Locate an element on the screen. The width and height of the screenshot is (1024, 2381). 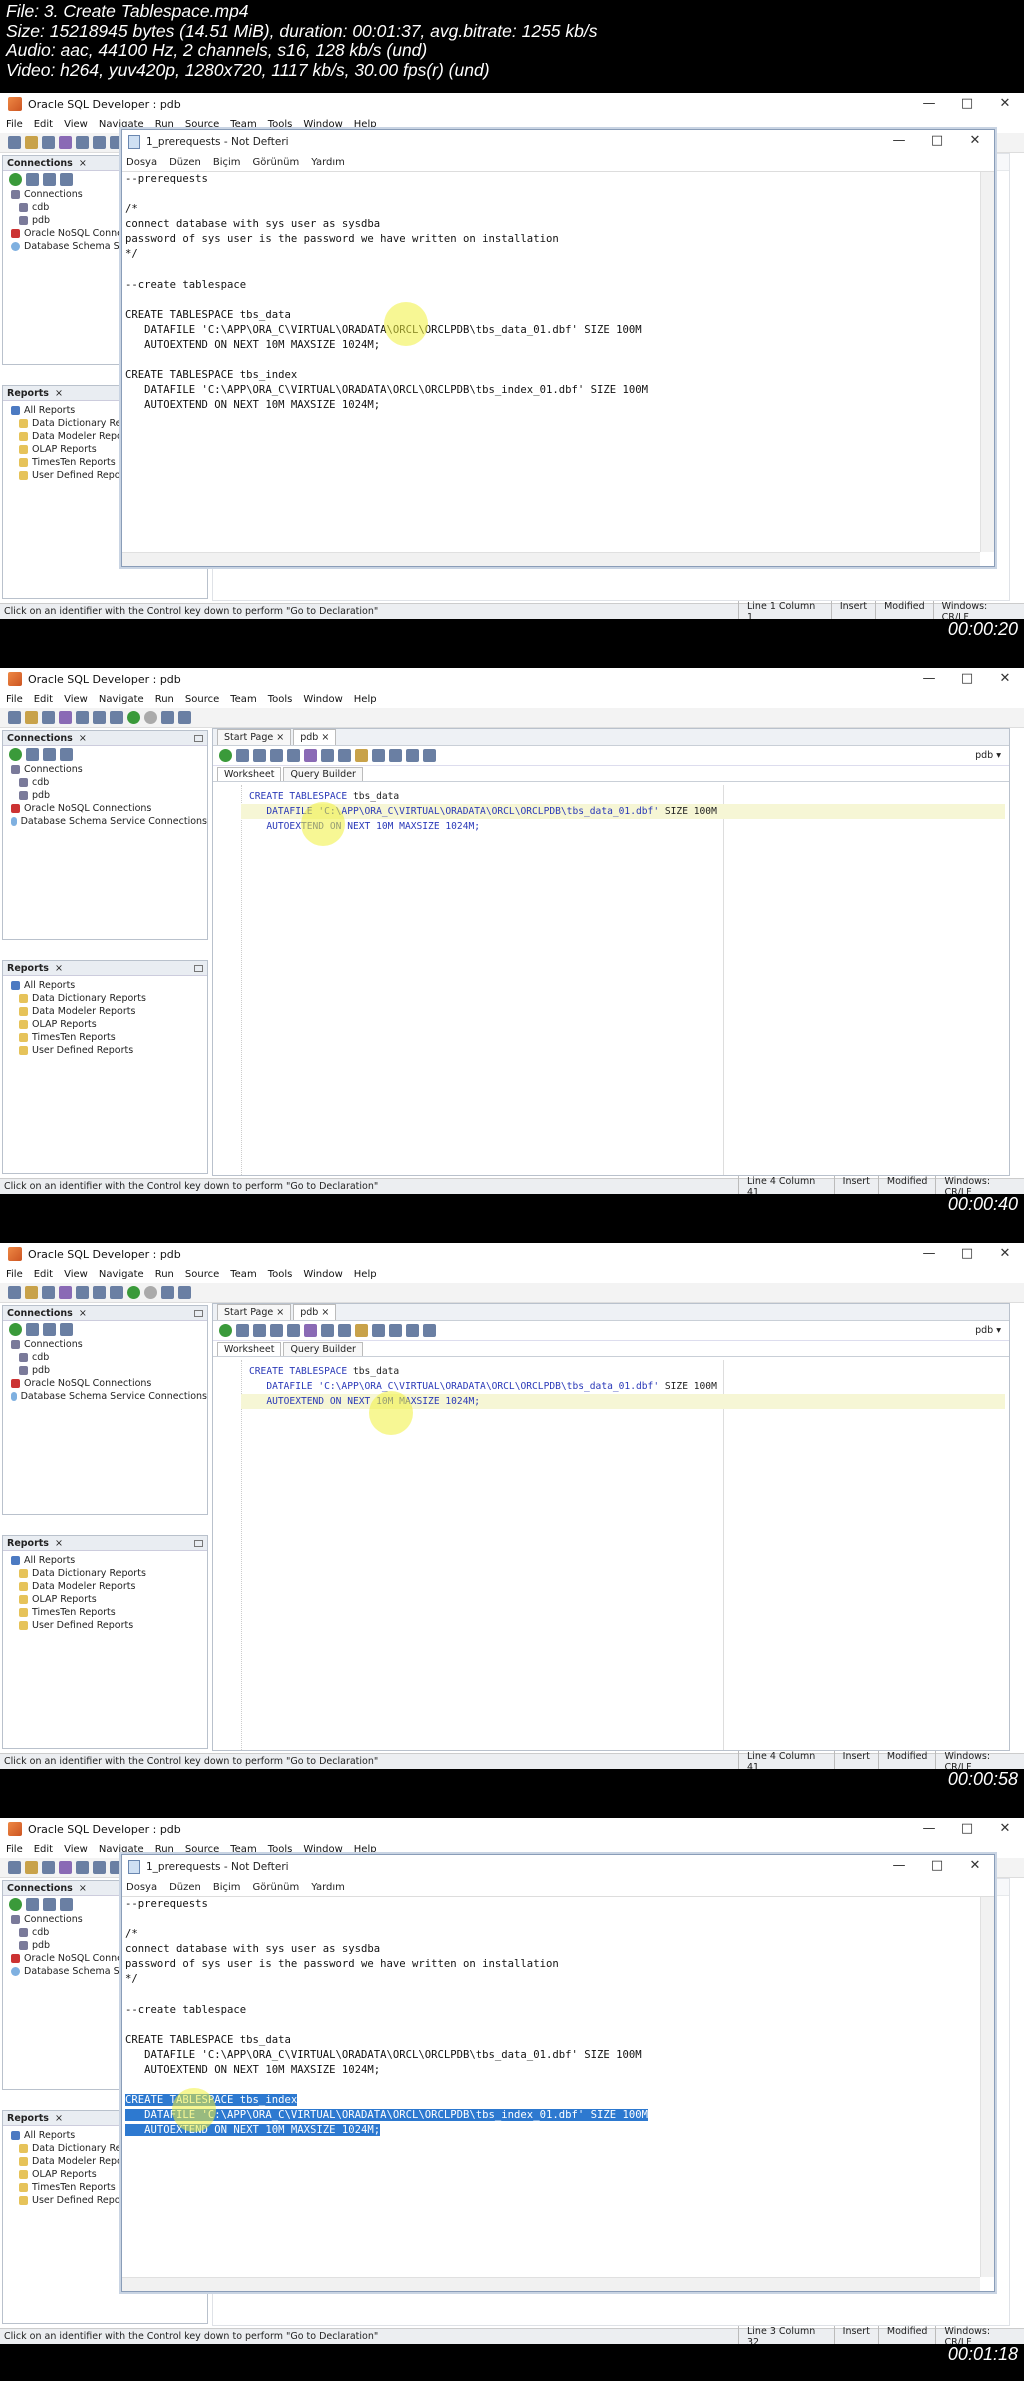
tree-item: Connections is located at coordinates (105, 769).